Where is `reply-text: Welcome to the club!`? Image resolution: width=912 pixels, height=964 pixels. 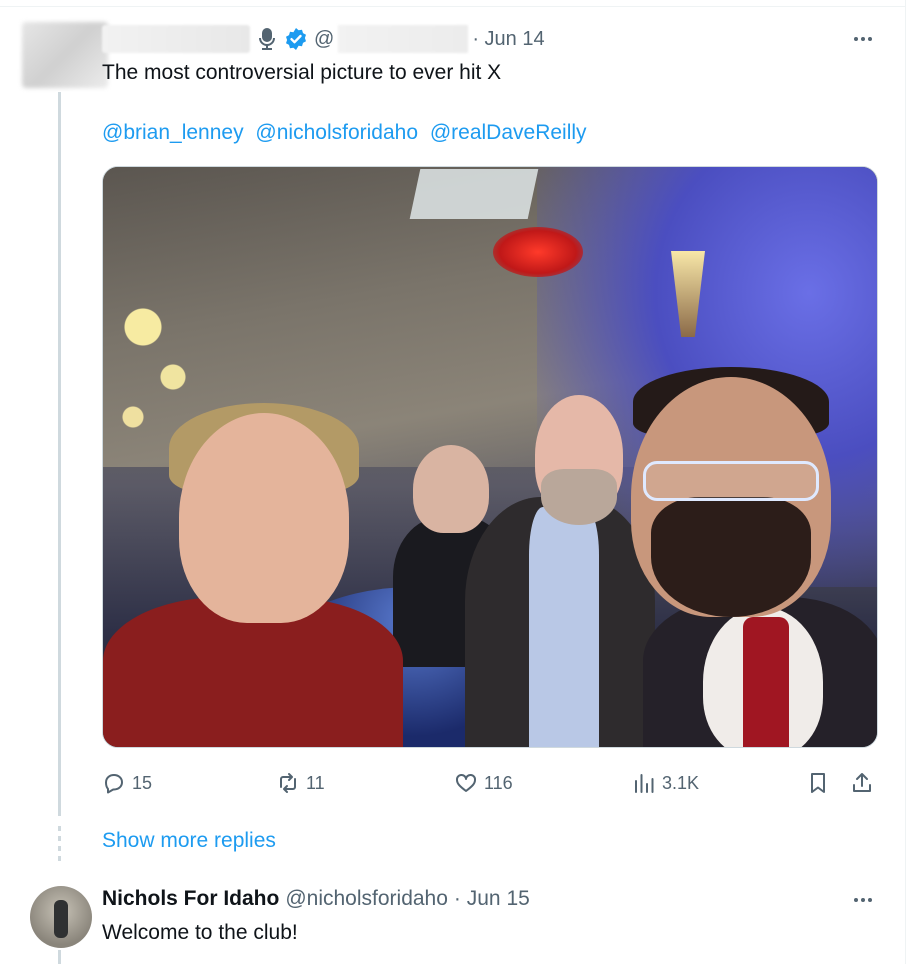
reply-text: Welcome to the club! is located at coordinates (200, 932).